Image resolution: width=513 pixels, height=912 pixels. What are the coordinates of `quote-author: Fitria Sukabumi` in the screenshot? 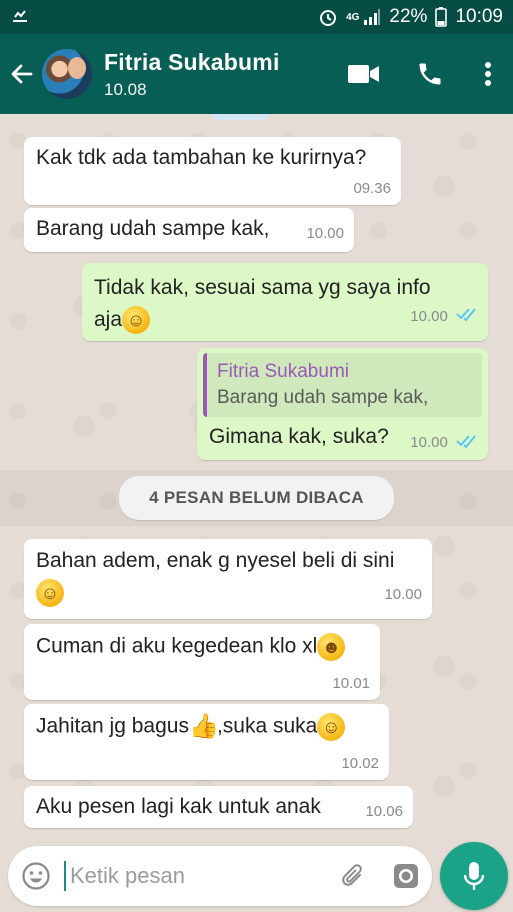 It's located at (283, 371).